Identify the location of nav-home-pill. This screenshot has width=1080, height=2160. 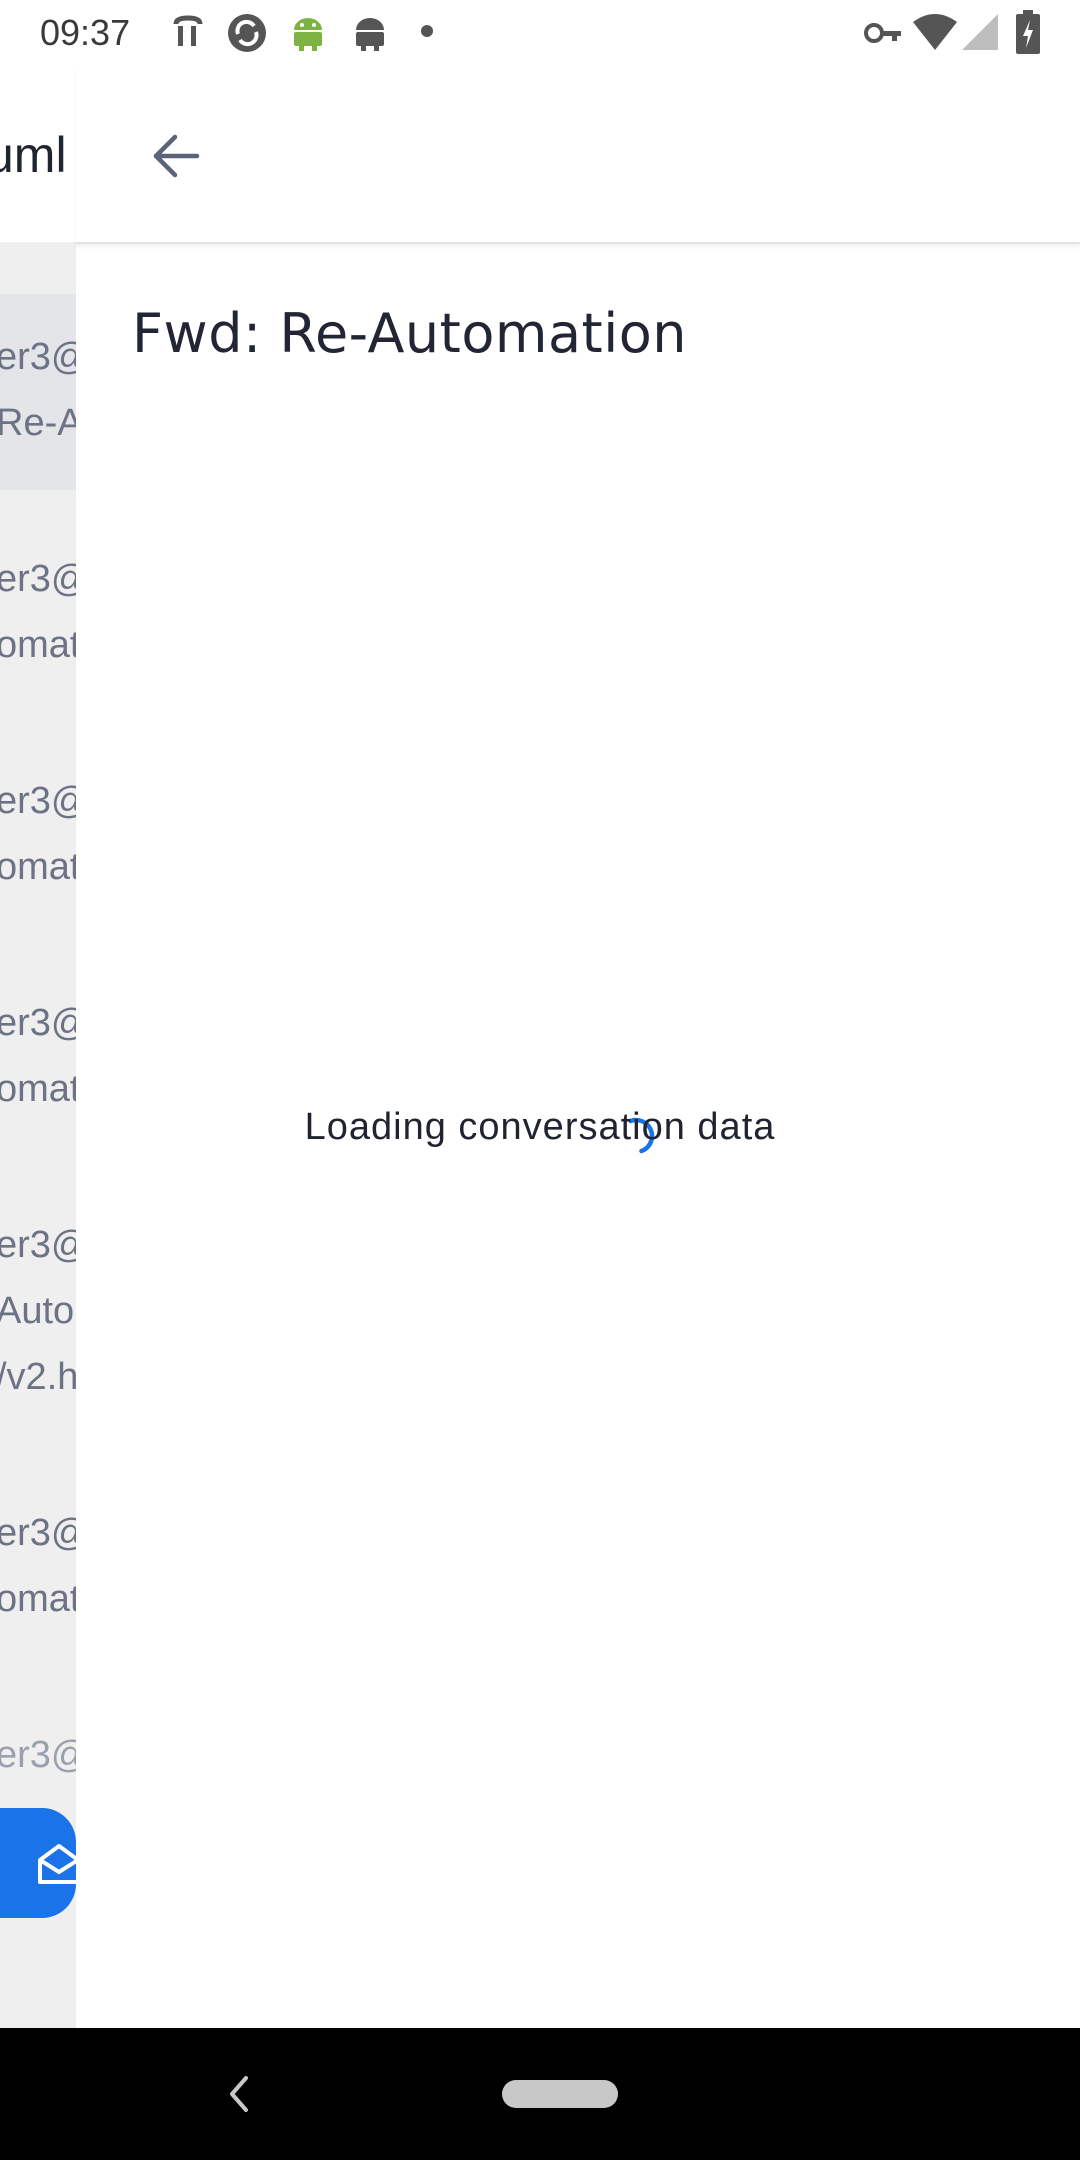
(560, 2094).